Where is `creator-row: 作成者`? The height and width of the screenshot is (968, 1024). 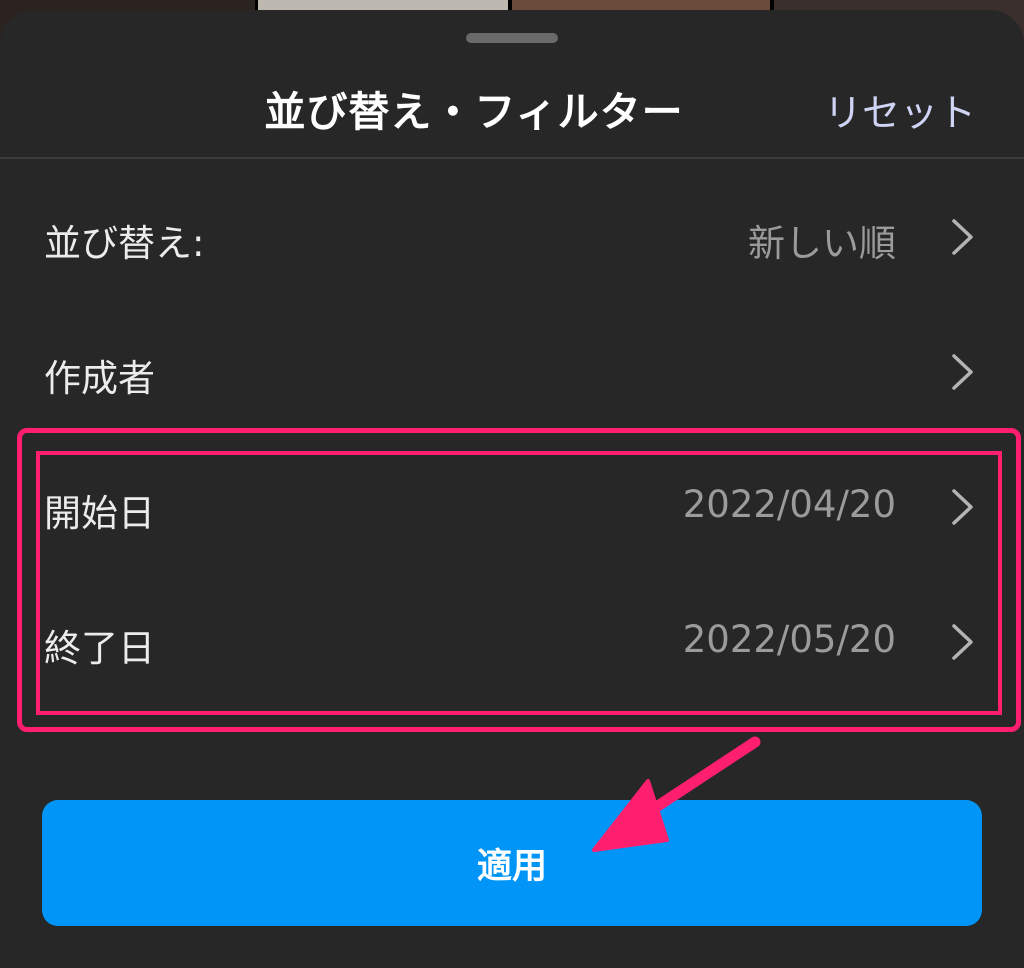
creator-row: 作成者 is located at coordinates (512, 370).